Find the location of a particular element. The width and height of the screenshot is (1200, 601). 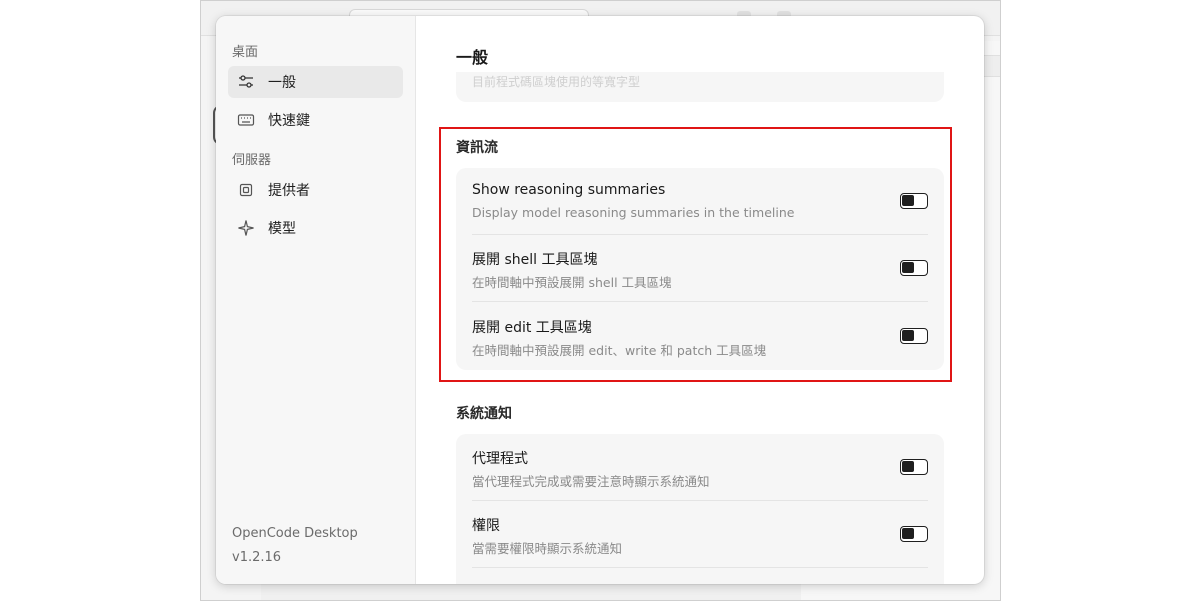

expand-shell-toggle is located at coordinates (914, 268).